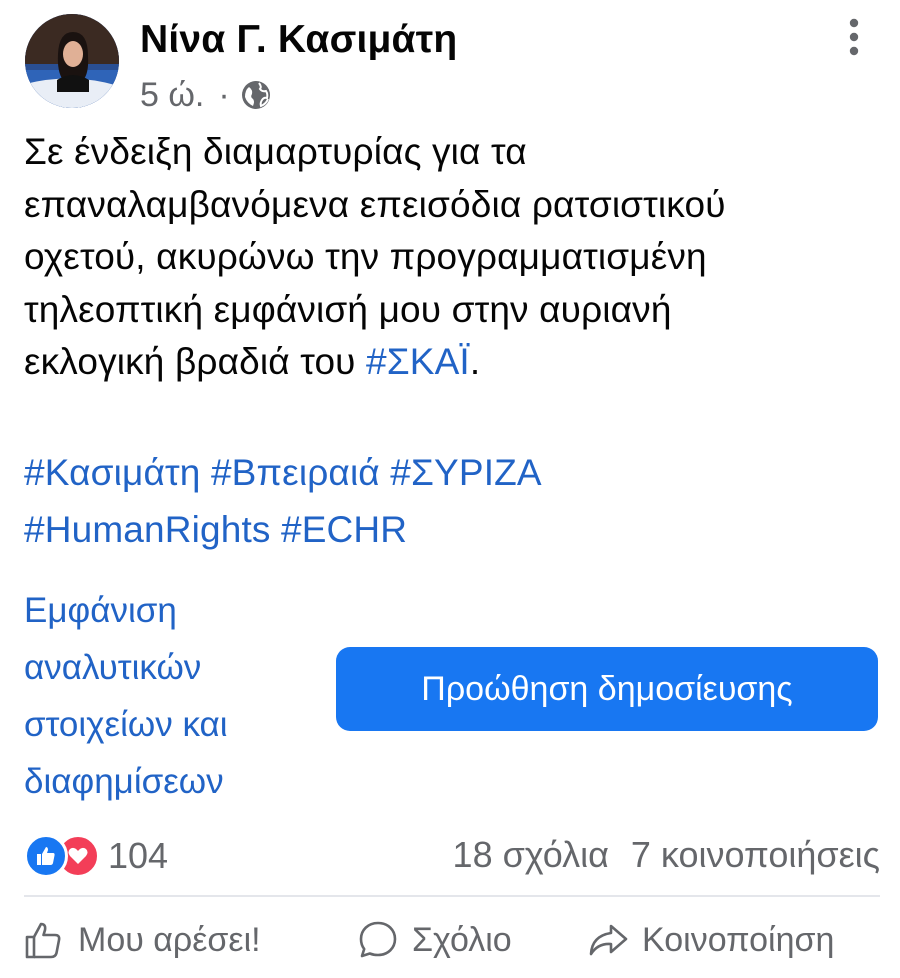 The image size is (900, 978). Describe the element at coordinates (452, 896) in the screenshot. I see `divider` at that location.